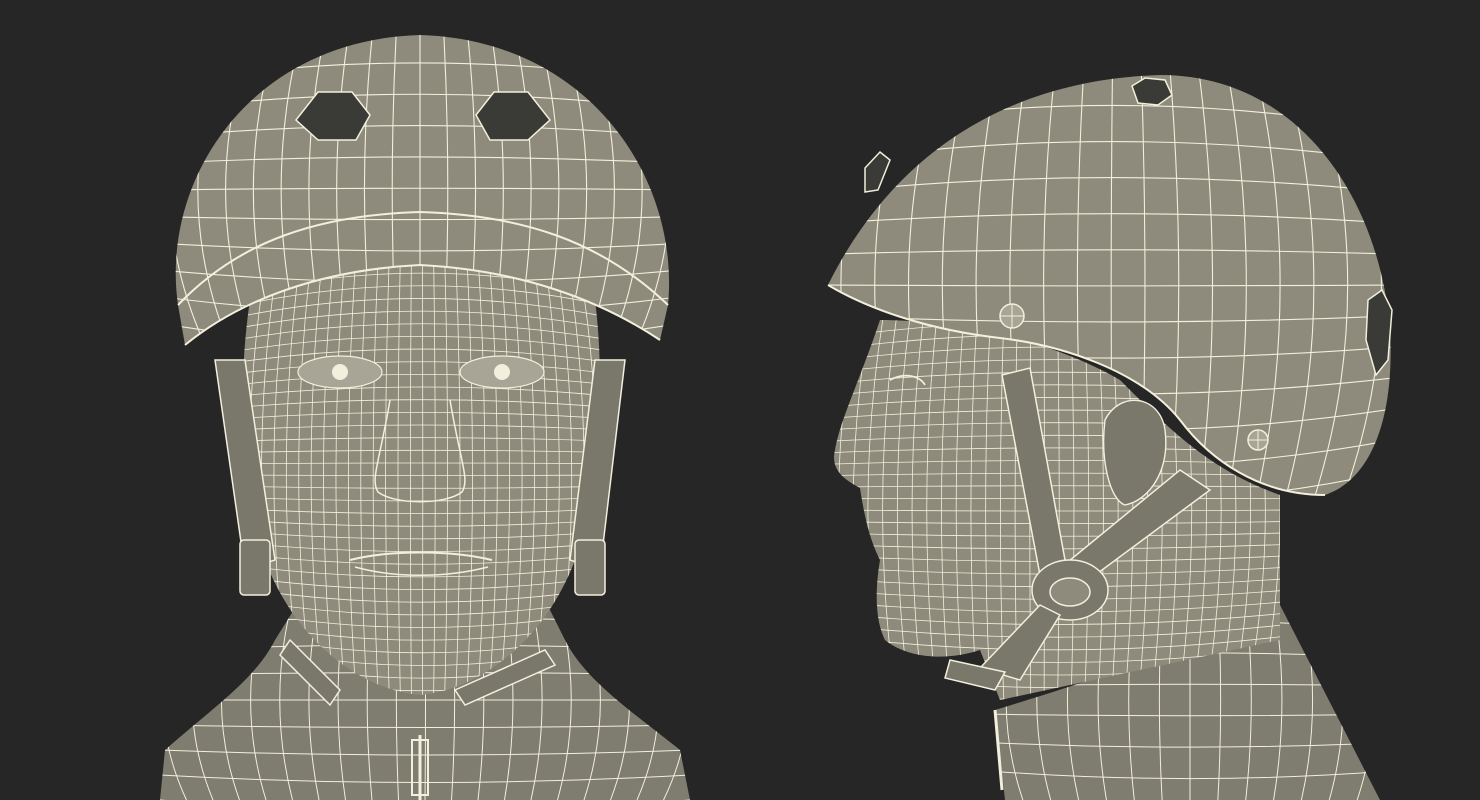  What do you see at coordinates (877, 171) in the screenshot?
I see `helmet-vent-front` at bounding box center [877, 171].